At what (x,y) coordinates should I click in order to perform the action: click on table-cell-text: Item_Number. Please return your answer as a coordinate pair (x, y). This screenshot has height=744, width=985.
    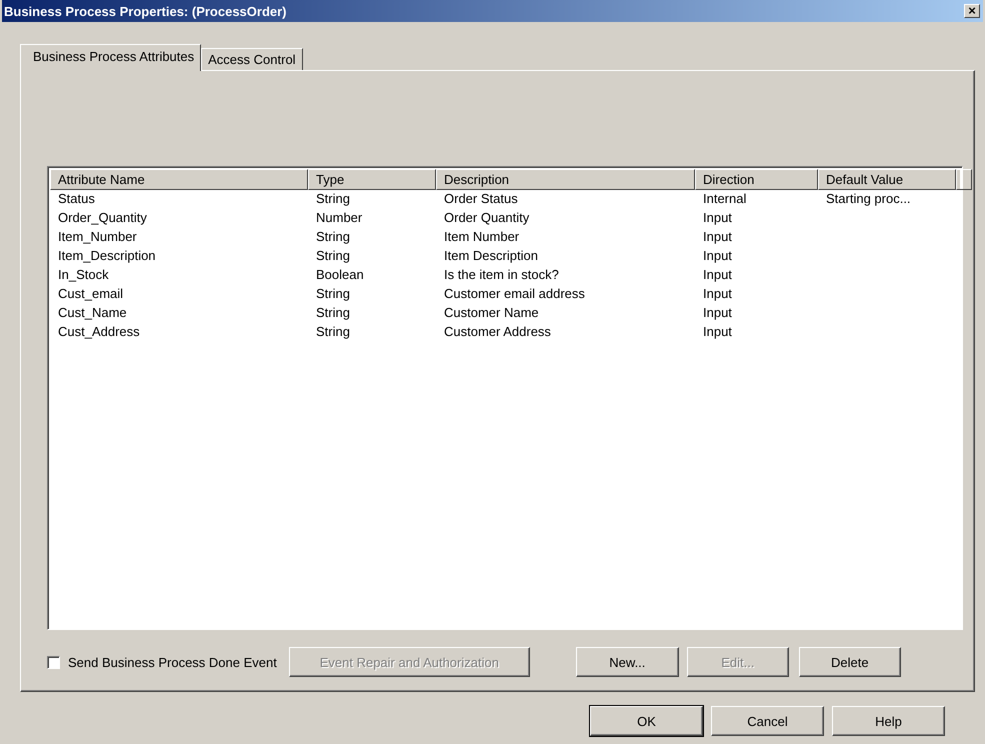
    Looking at the image, I should click on (97, 236).